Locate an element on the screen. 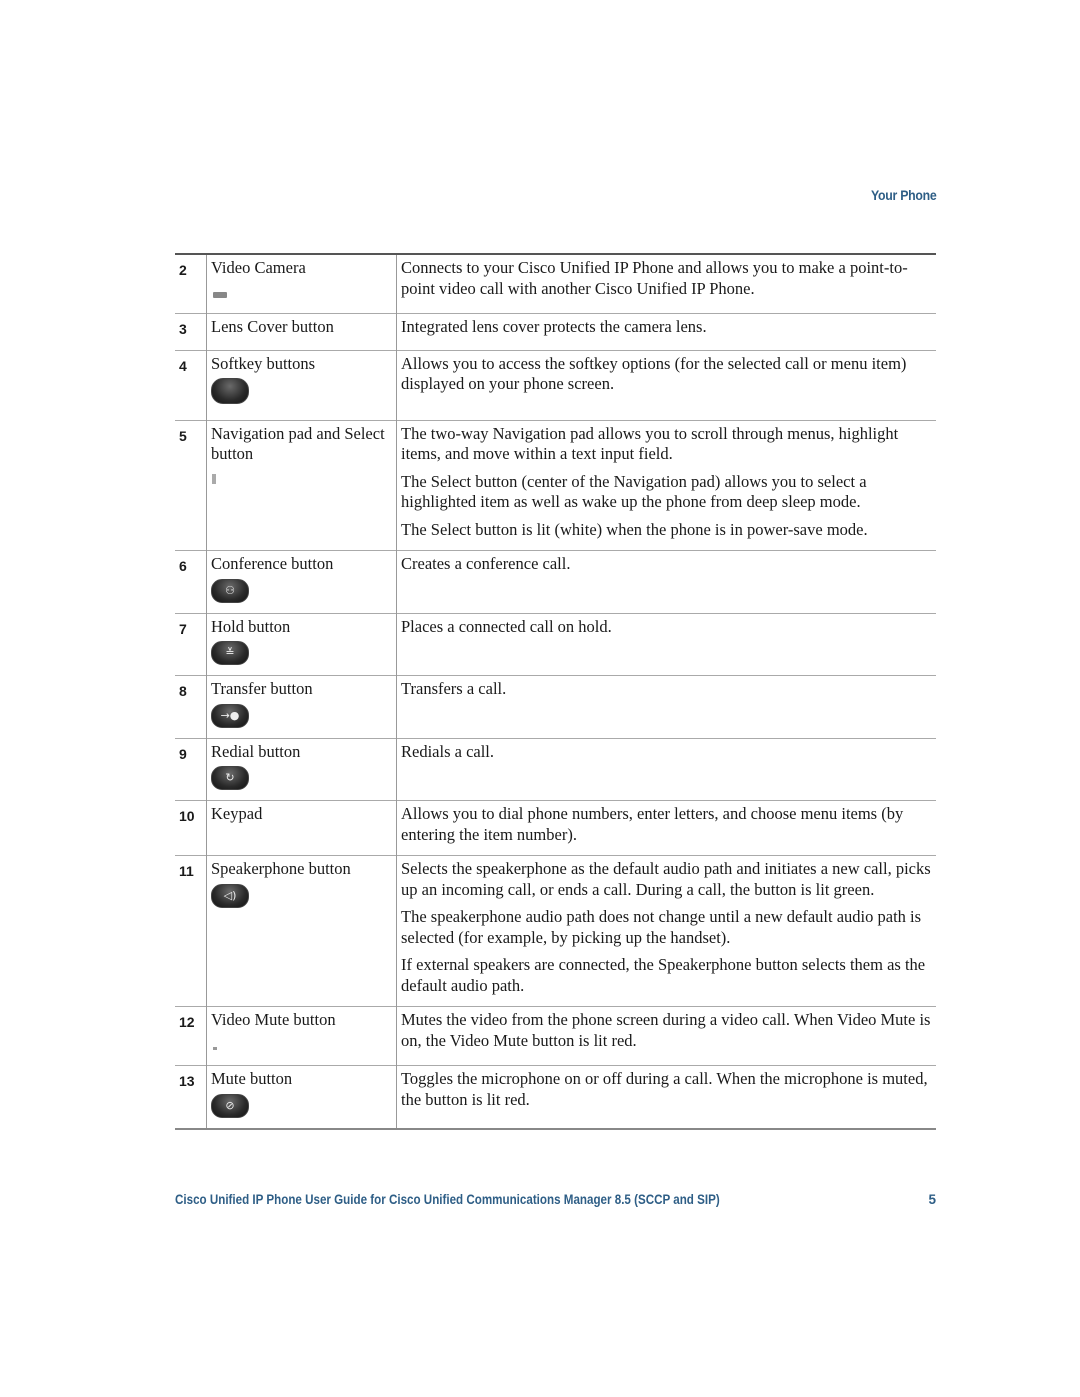 This screenshot has height=1397, width=1080. transfer-icon: →● is located at coordinates (230, 715).